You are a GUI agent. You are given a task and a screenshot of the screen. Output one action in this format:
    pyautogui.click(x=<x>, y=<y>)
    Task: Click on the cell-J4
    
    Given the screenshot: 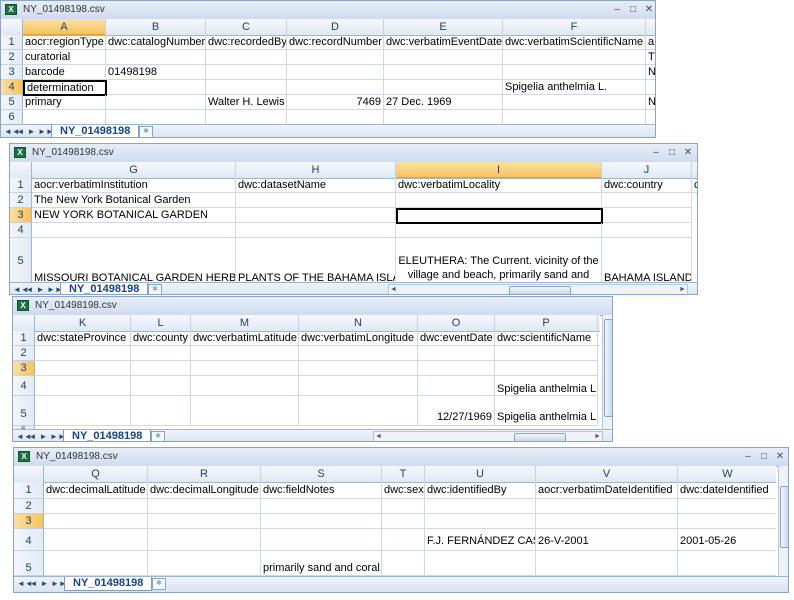 What is the action you would take?
    pyautogui.click(x=647, y=230)
    